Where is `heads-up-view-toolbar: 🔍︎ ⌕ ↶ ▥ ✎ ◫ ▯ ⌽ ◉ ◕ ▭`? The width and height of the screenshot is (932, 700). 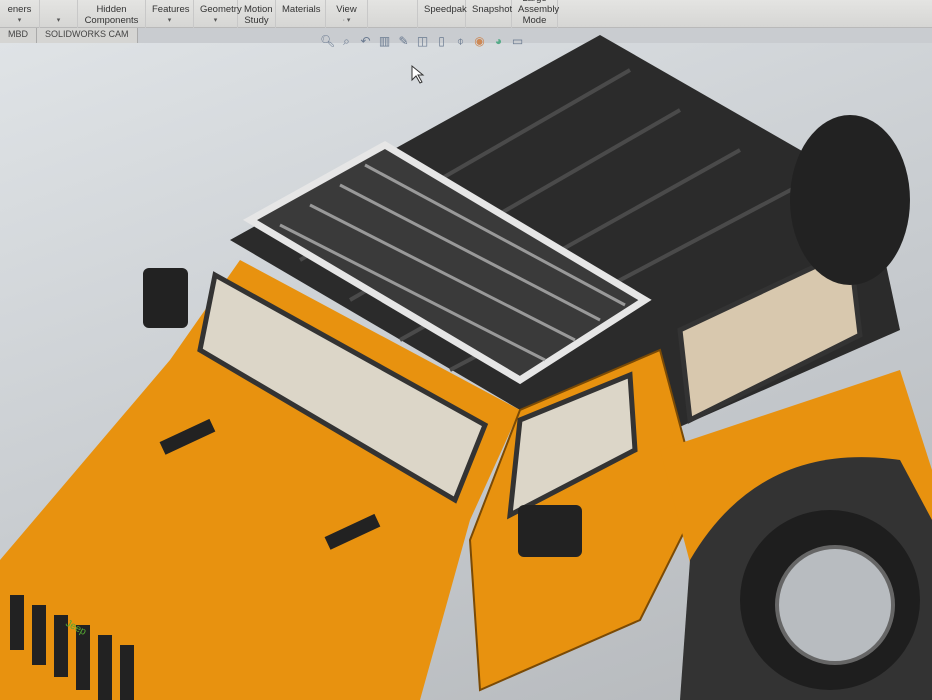
heads-up-view-toolbar: 🔍︎ ⌕ ↶ ▥ ✎ ◫ ▯ ⌽ ◉ ◕ ▭ is located at coordinates (422, 41).